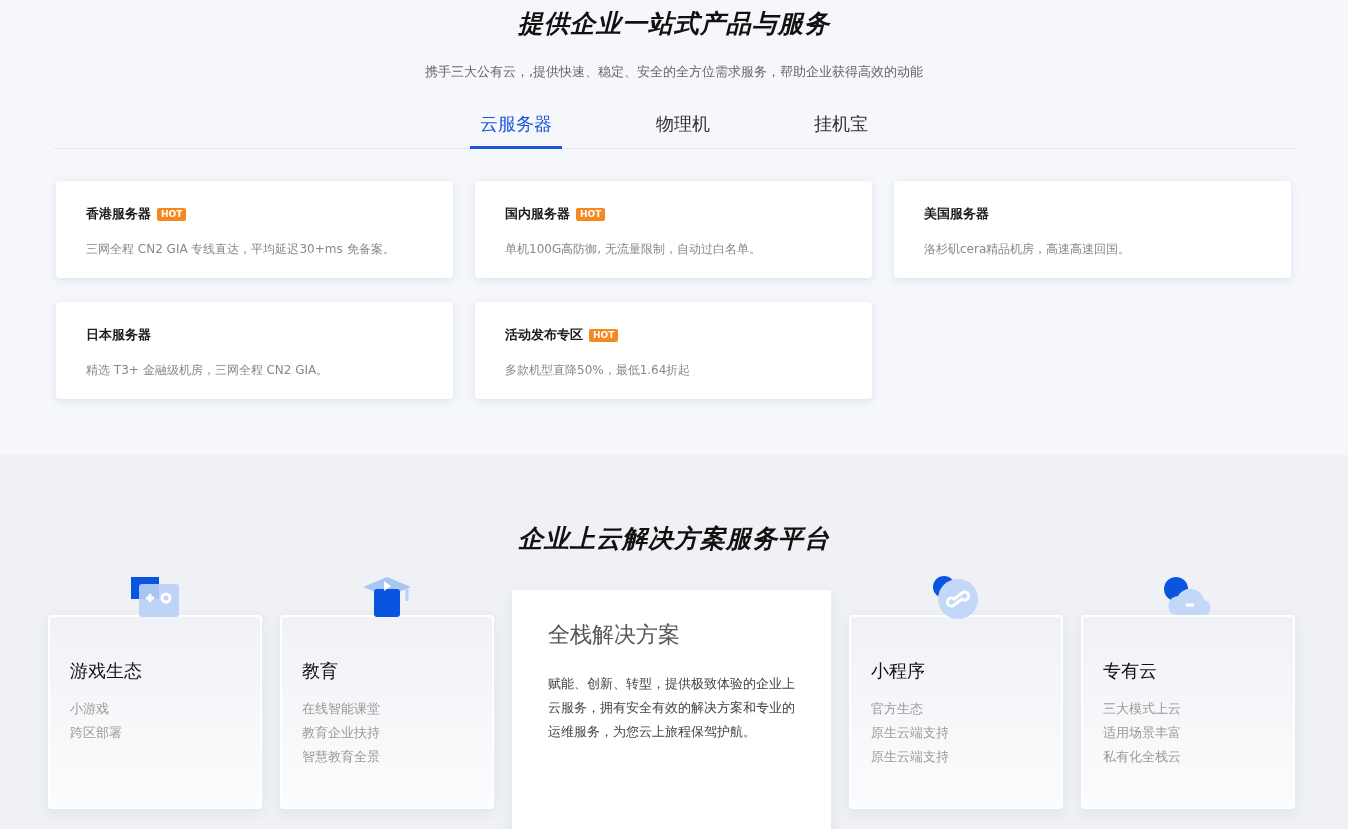 The height and width of the screenshot is (829, 1348). I want to click on card-title: 美国服务器, so click(956, 214).